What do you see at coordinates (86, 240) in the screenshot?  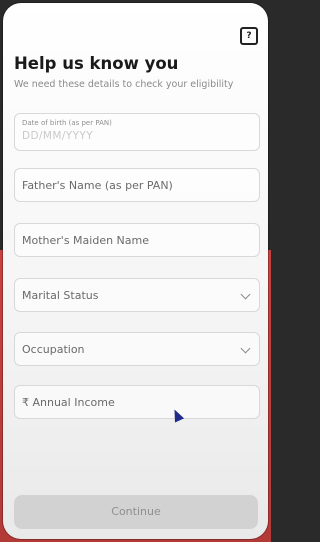 I see `mother-maiden-name-label: Mother's Maiden Name` at bounding box center [86, 240].